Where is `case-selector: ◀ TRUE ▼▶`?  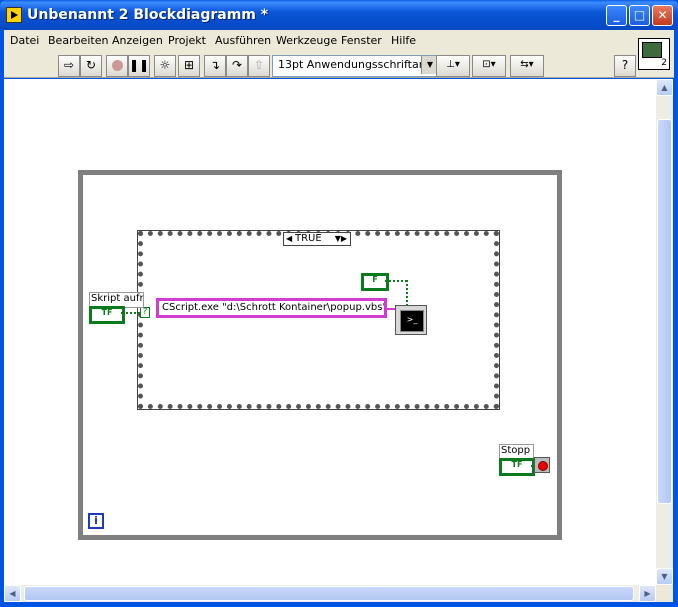
case-selector: ◀ TRUE ▼▶ is located at coordinates (317, 239).